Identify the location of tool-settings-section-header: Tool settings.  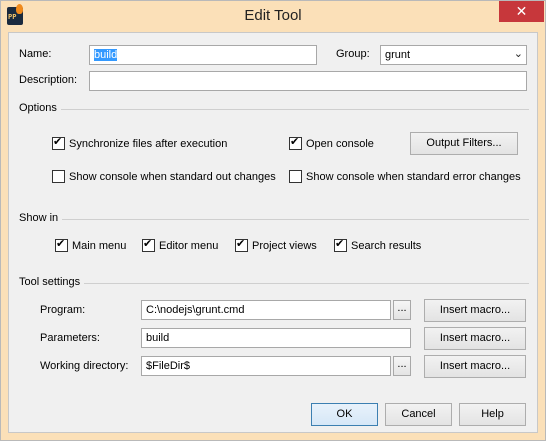
(274, 283).